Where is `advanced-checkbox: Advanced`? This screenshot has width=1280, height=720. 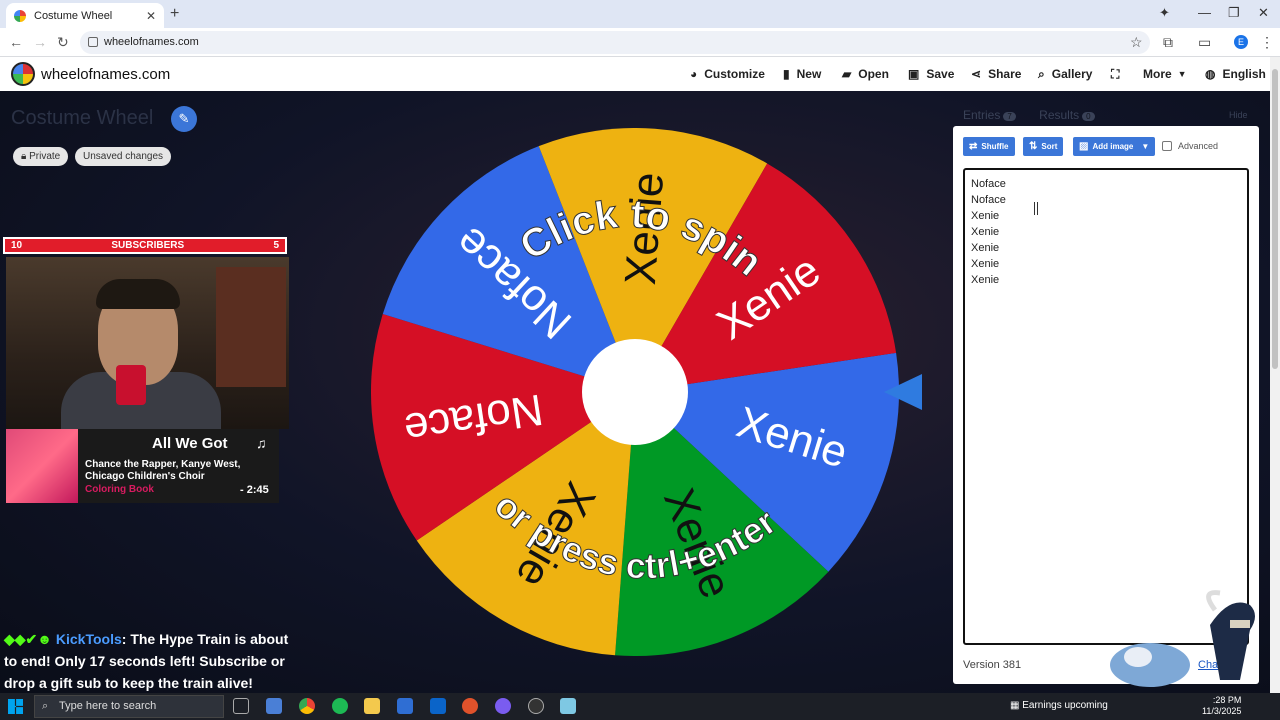 advanced-checkbox: Advanced is located at coordinates (1190, 146).